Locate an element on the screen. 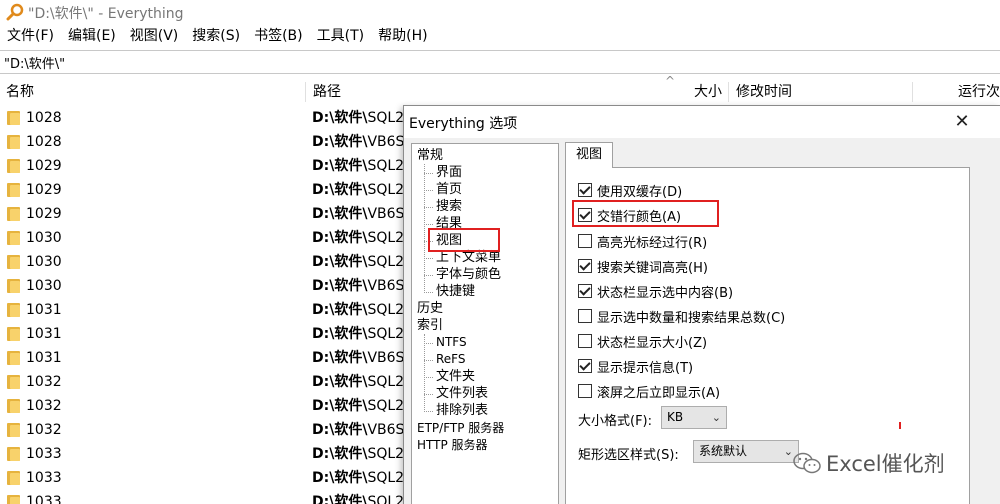 The height and width of the screenshot is (504, 1000). tree-item-home: 首页 is located at coordinates (449, 189).